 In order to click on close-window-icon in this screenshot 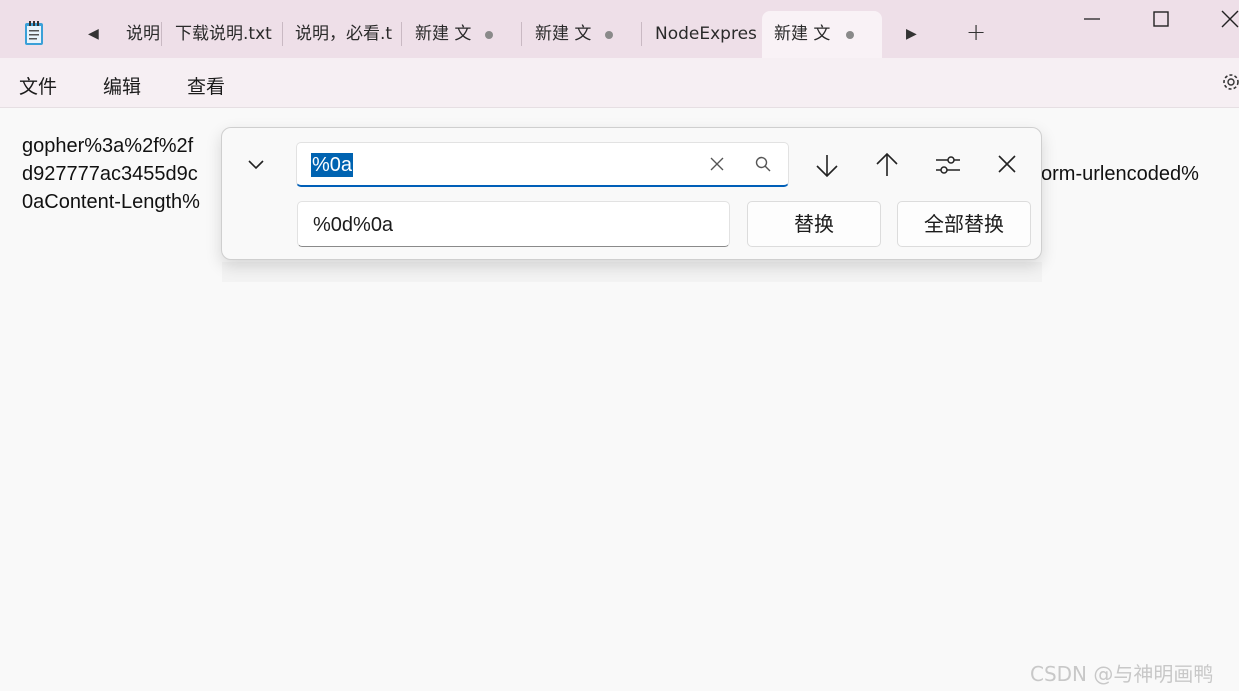, I will do `click(1224, 20)`.